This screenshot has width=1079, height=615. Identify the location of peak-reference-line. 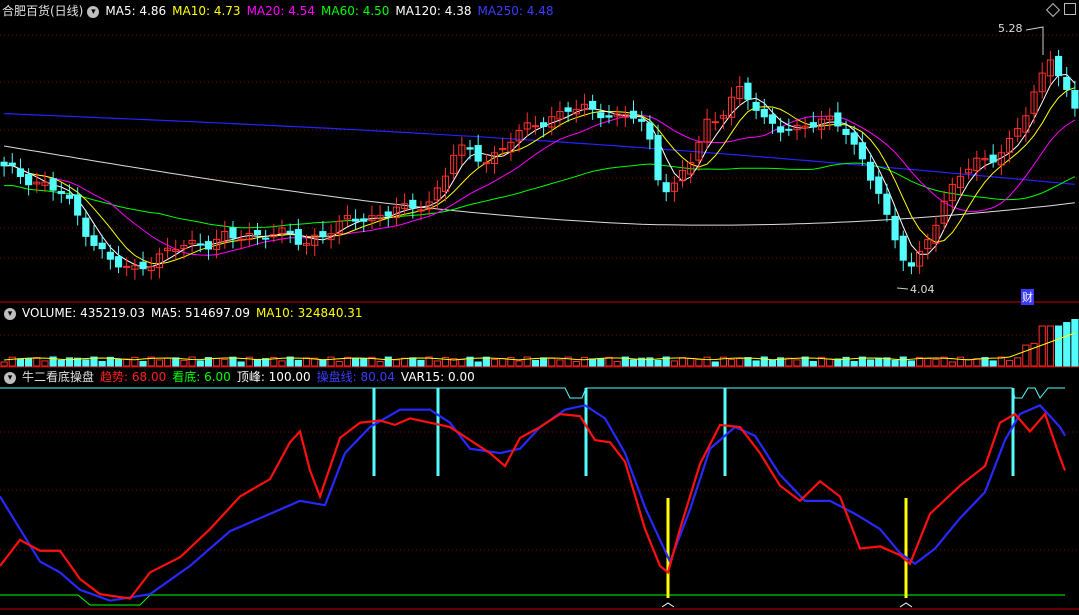
(532, 393).